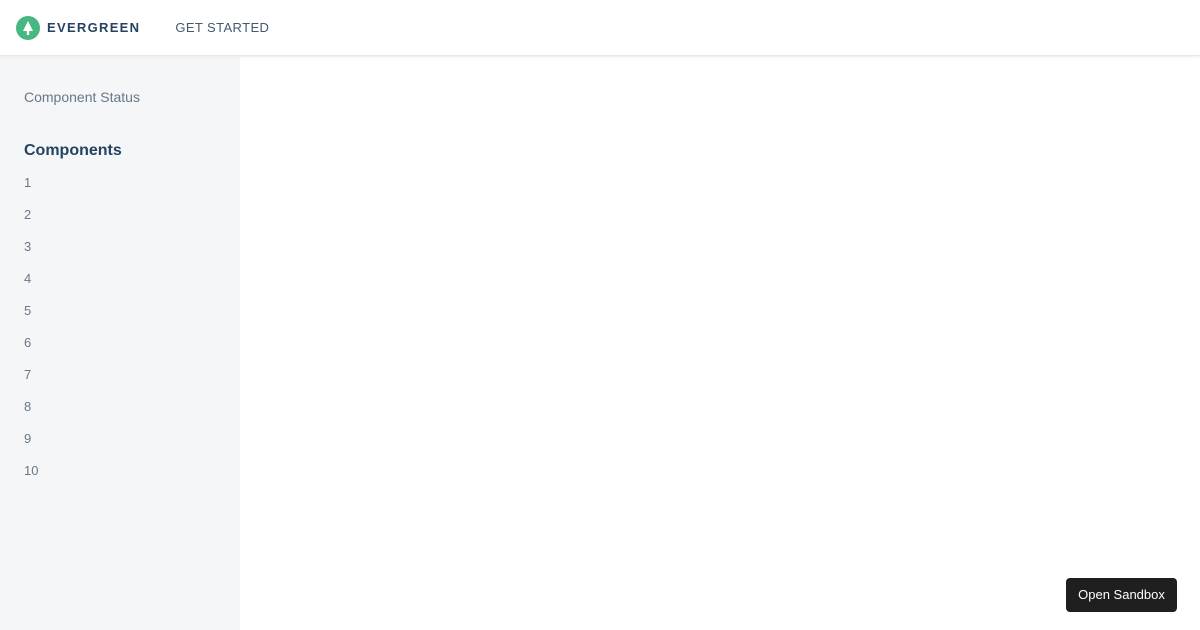 Image resolution: width=1200 pixels, height=630 pixels. I want to click on component-status-link: Component Status, so click(82, 97).